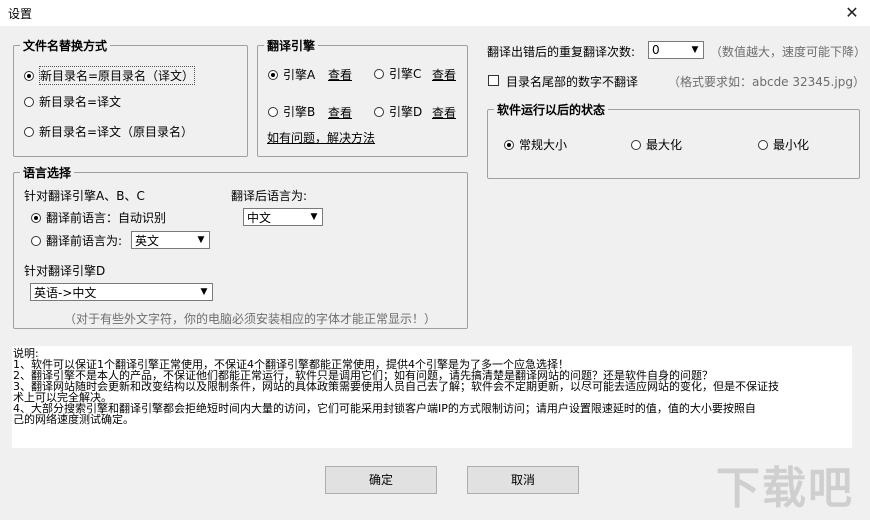  Describe the element at coordinates (121, 292) in the screenshot. I see `engine-d-language-select: 英语->中文 ▼` at that location.